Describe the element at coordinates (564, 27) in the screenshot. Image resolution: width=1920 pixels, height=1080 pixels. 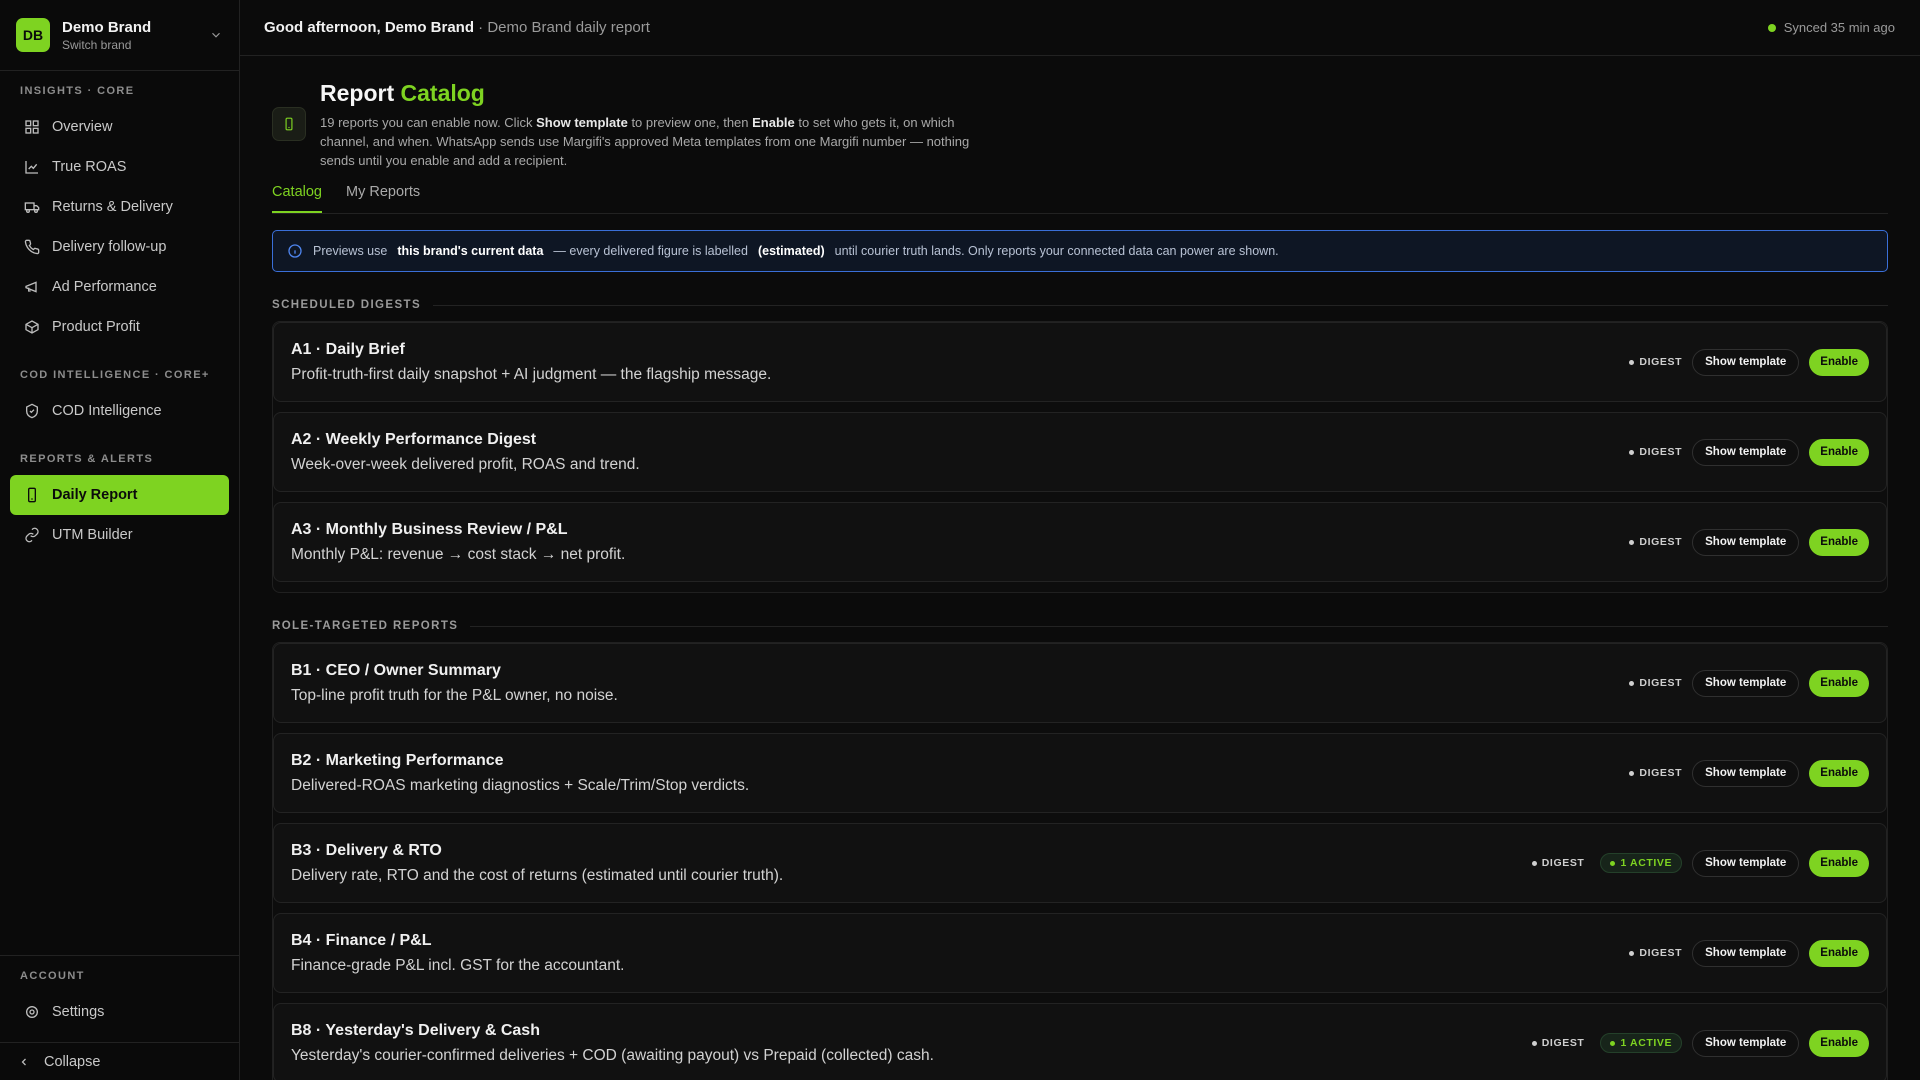
I see `greeting-sub: · Demo Brand daily report` at that location.